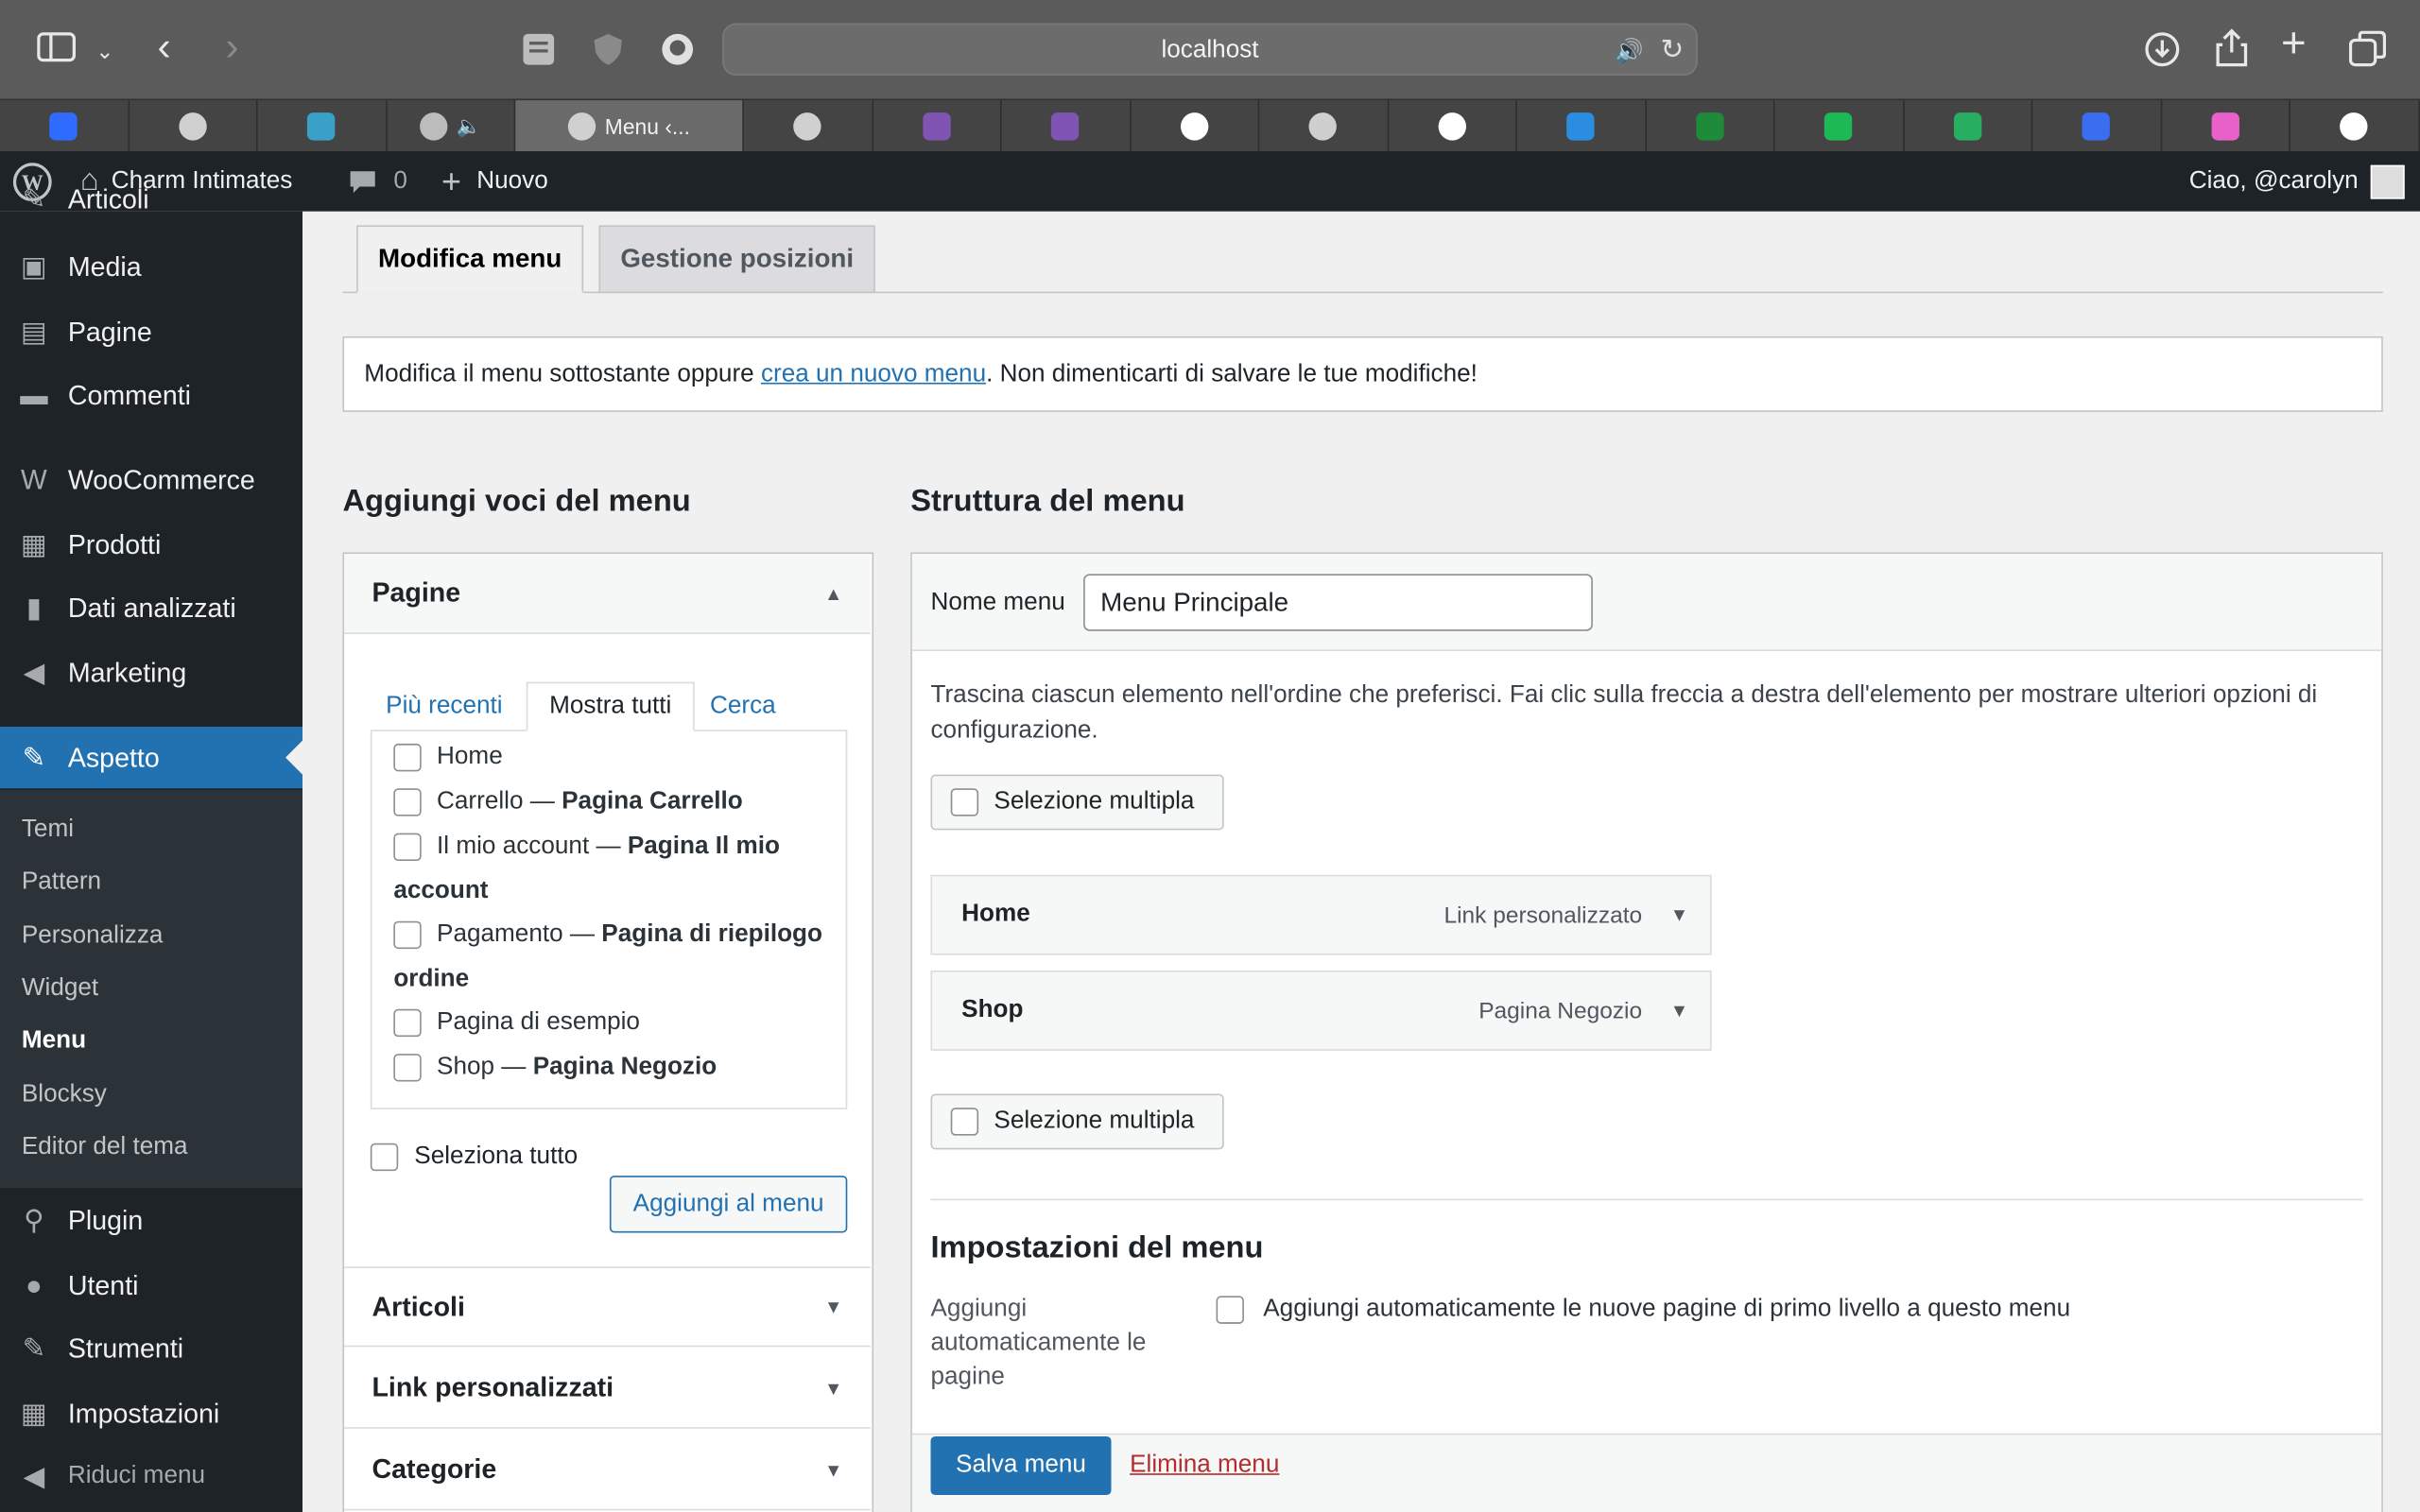  Describe the element at coordinates (1021, 1465) in the screenshot. I see `save-menu-button: Salva menu` at that location.